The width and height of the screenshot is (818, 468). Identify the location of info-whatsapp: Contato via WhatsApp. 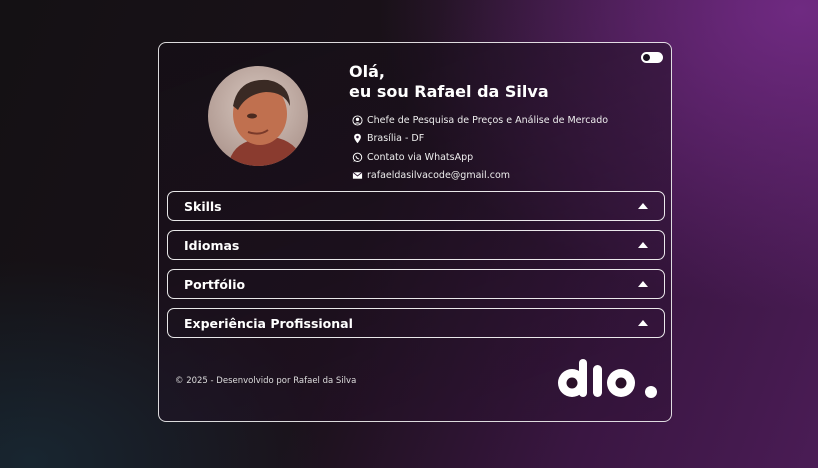
(480, 157).